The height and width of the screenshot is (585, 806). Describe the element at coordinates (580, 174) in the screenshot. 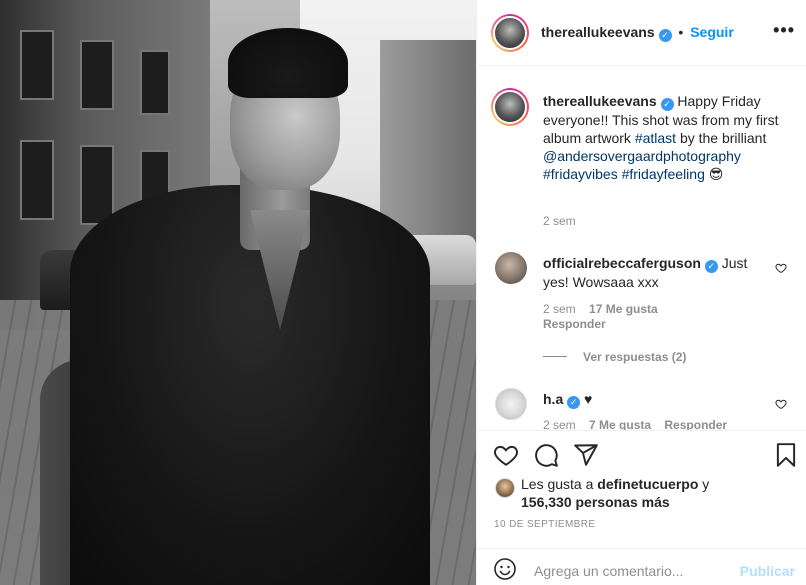

I see `hashtag-link: #fridayvibes` at that location.